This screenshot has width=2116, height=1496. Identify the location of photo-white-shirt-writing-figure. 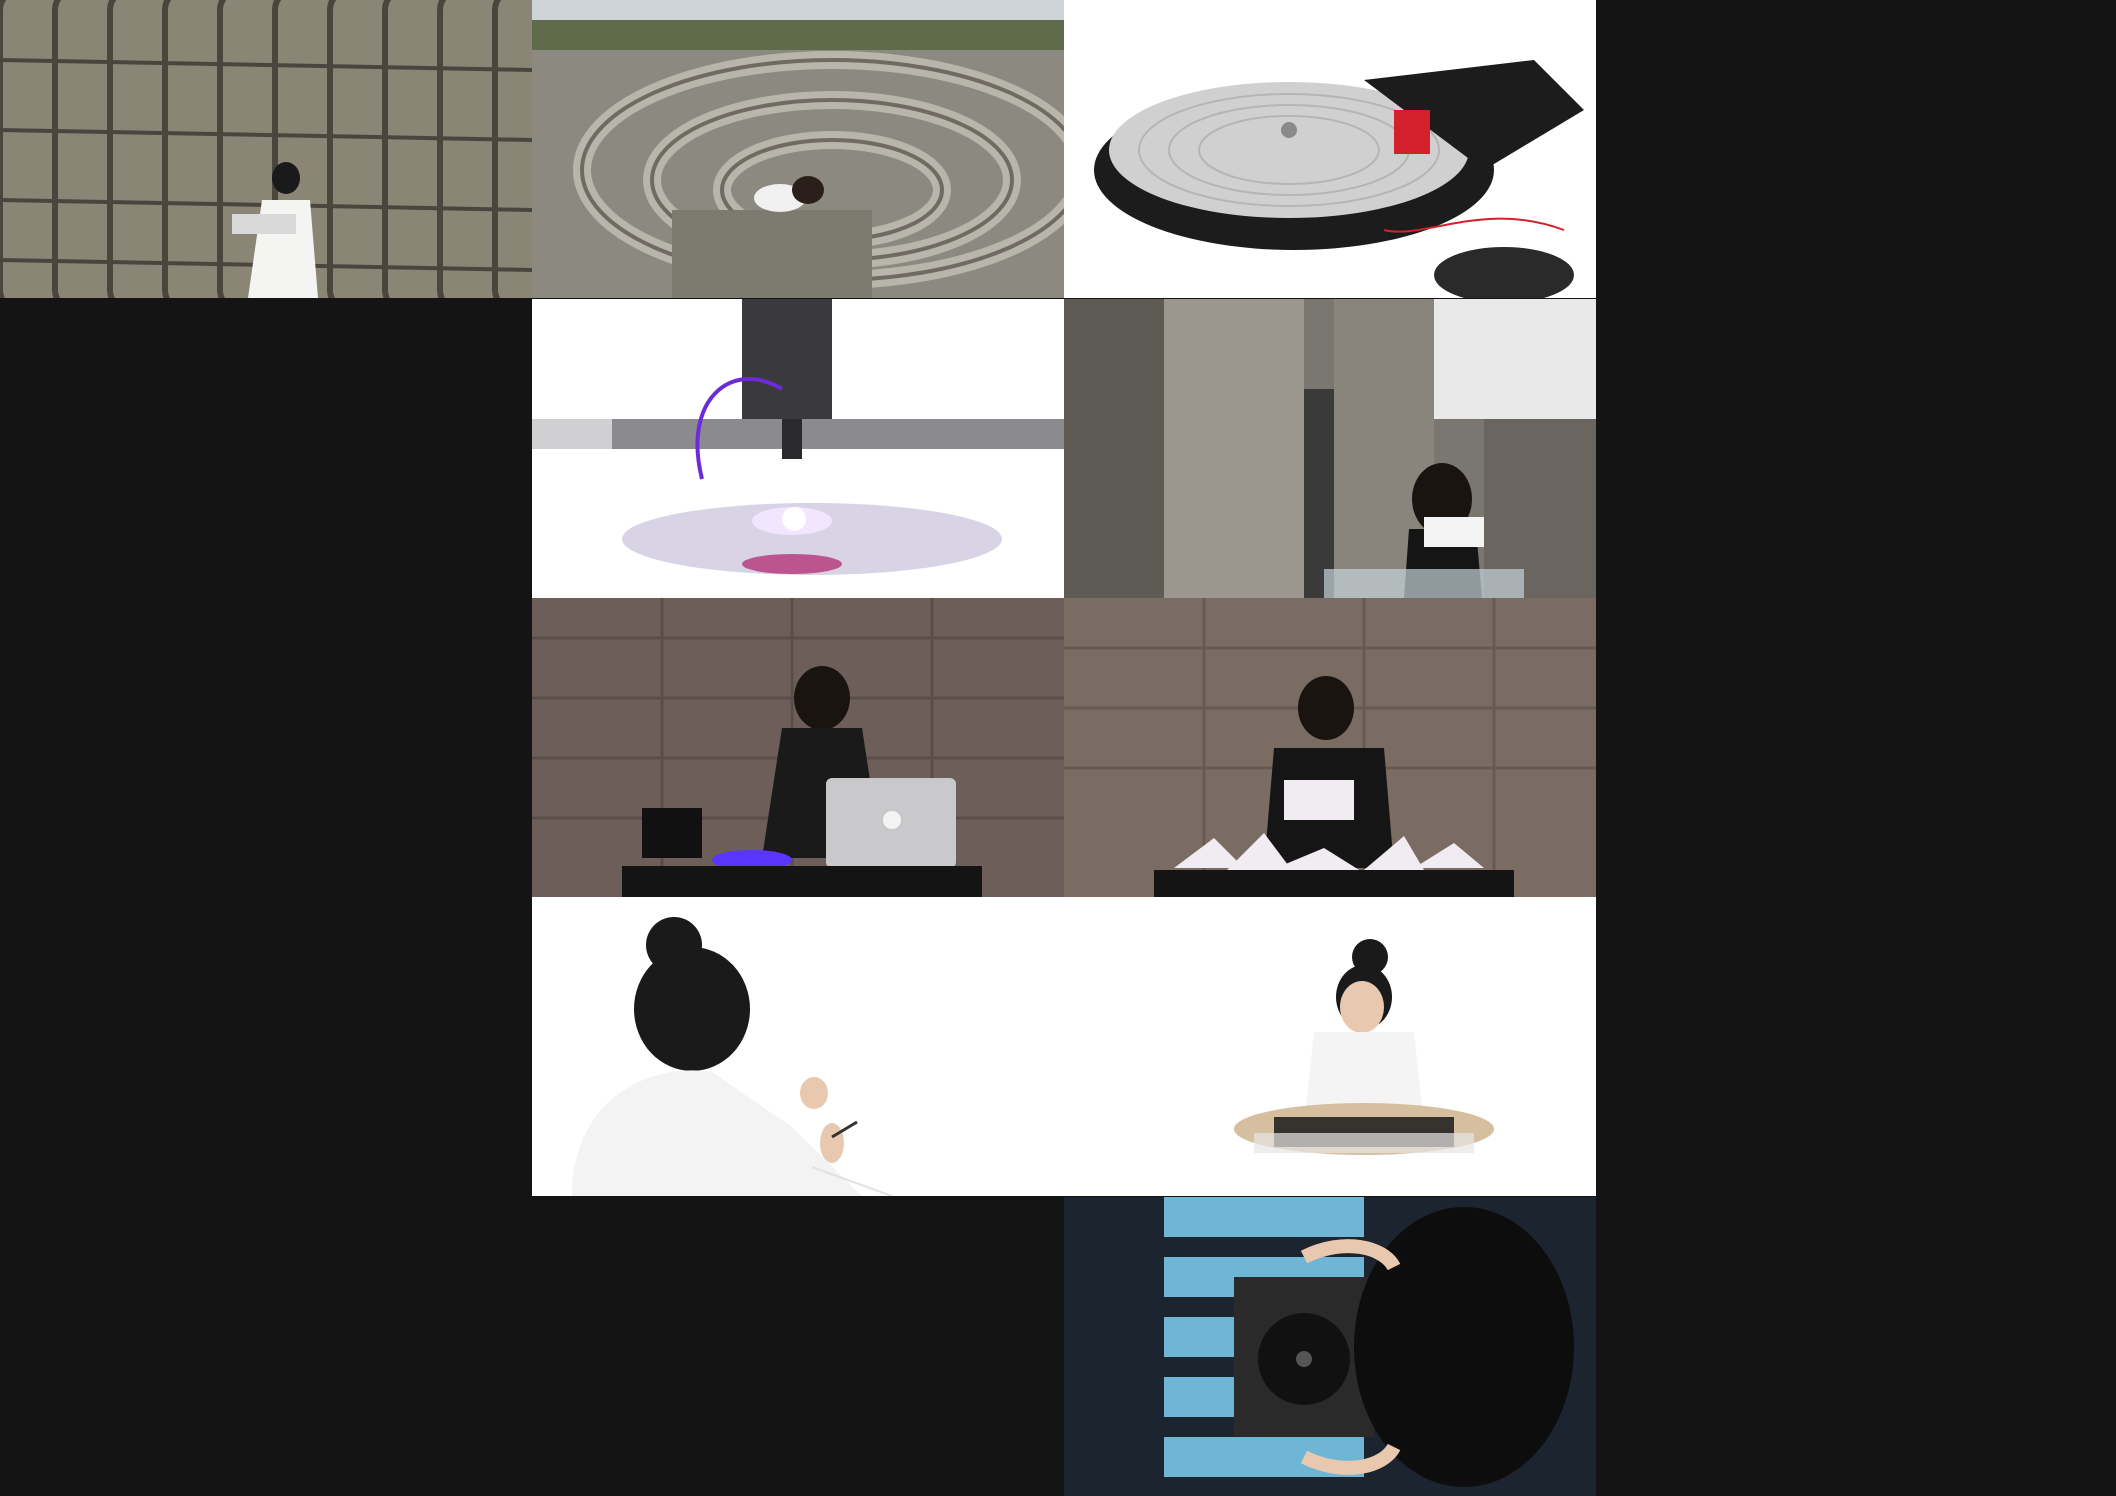
(798, 1046).